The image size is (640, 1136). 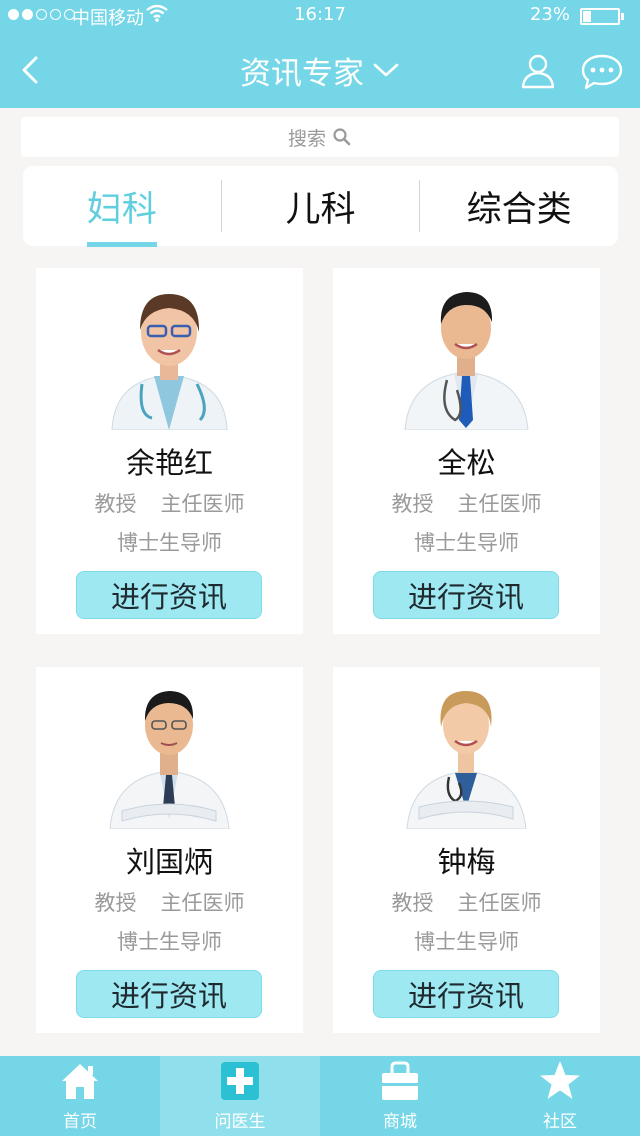 I want to click on expert-card: 刘国炳 教授 主任医师 博士生导师 进行资讯, so click(x=169, y=850).